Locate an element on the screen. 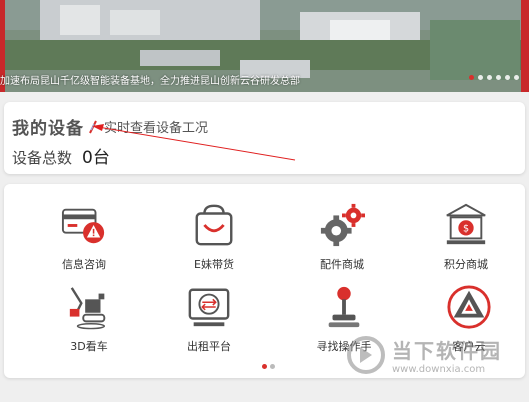 This screenshot has height=402, width=529. service-info-consult: 信息咨询 is located at coordinates (84, 232).